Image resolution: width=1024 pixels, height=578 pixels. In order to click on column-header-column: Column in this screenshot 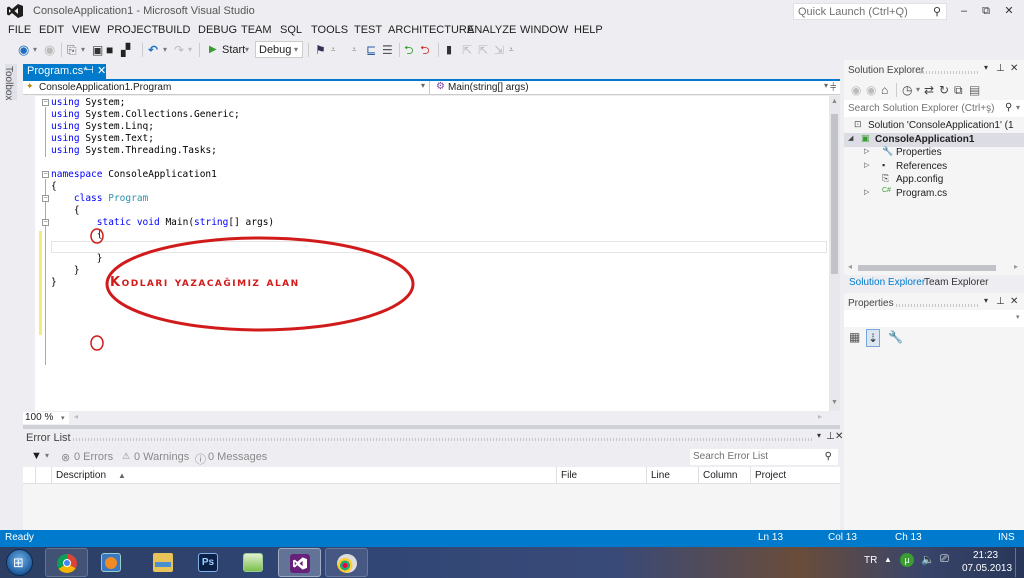, I will do `click(724, 475)`.